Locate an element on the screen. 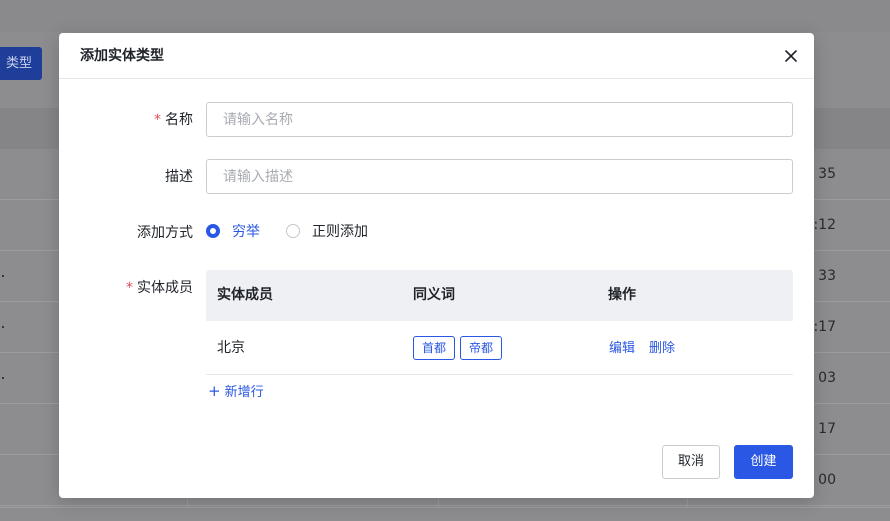 This screenshot has width=890, height=521. add-row-label: 新增行 is located at coordinates (244, 392).